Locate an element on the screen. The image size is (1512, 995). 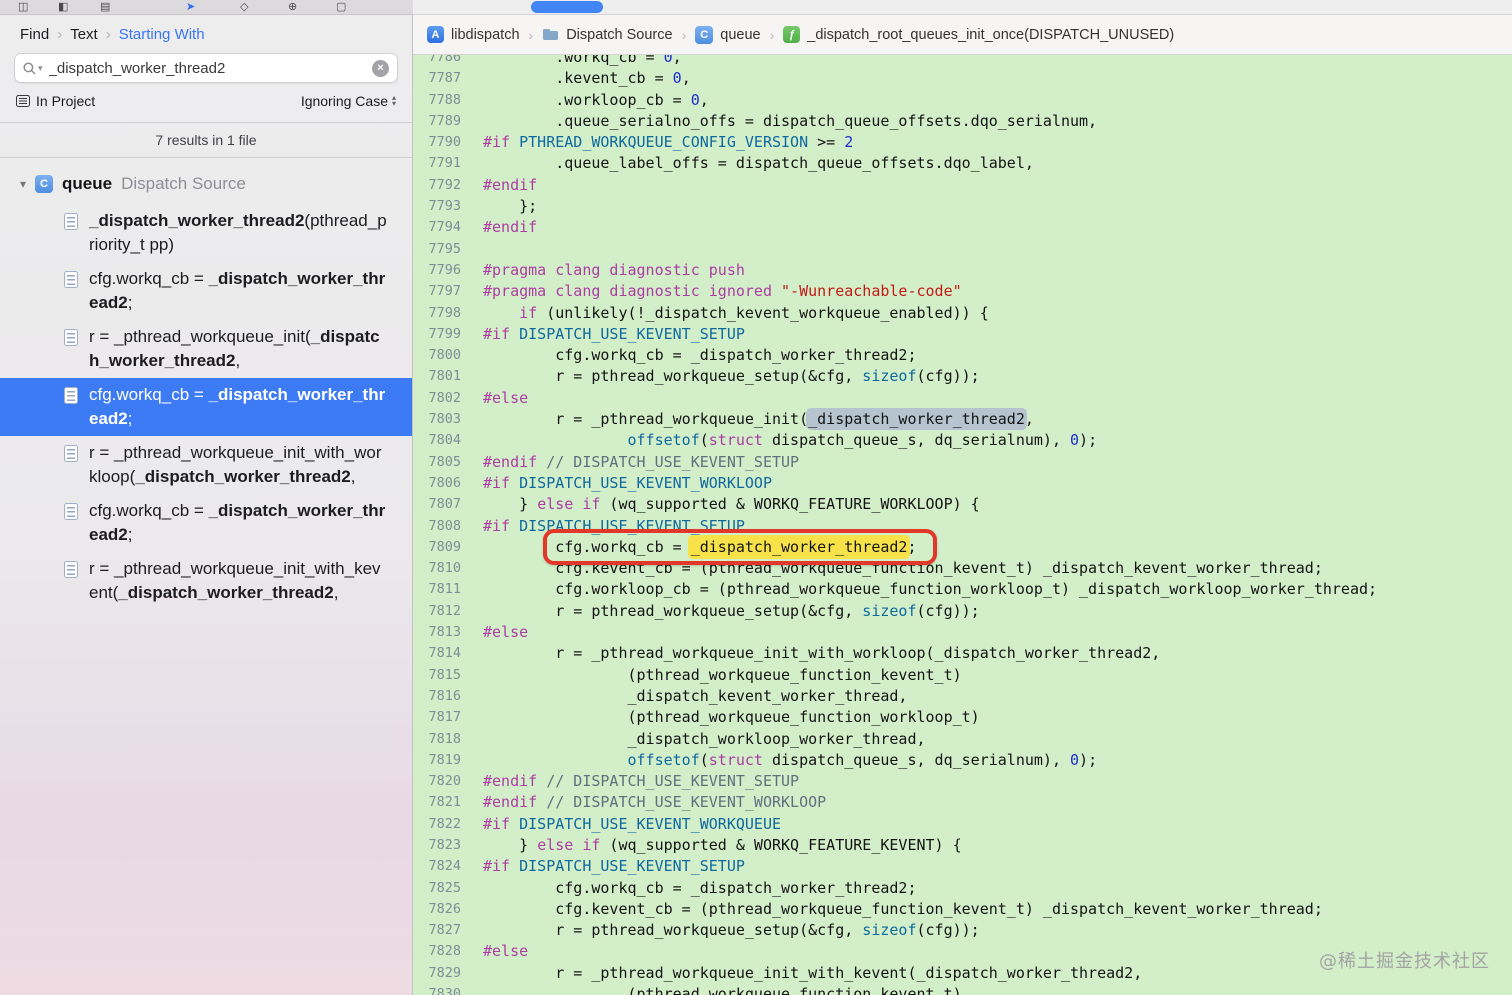
search-row: ▾ _dispatch_worker_thread2 × is located at coordinates (206, 68).